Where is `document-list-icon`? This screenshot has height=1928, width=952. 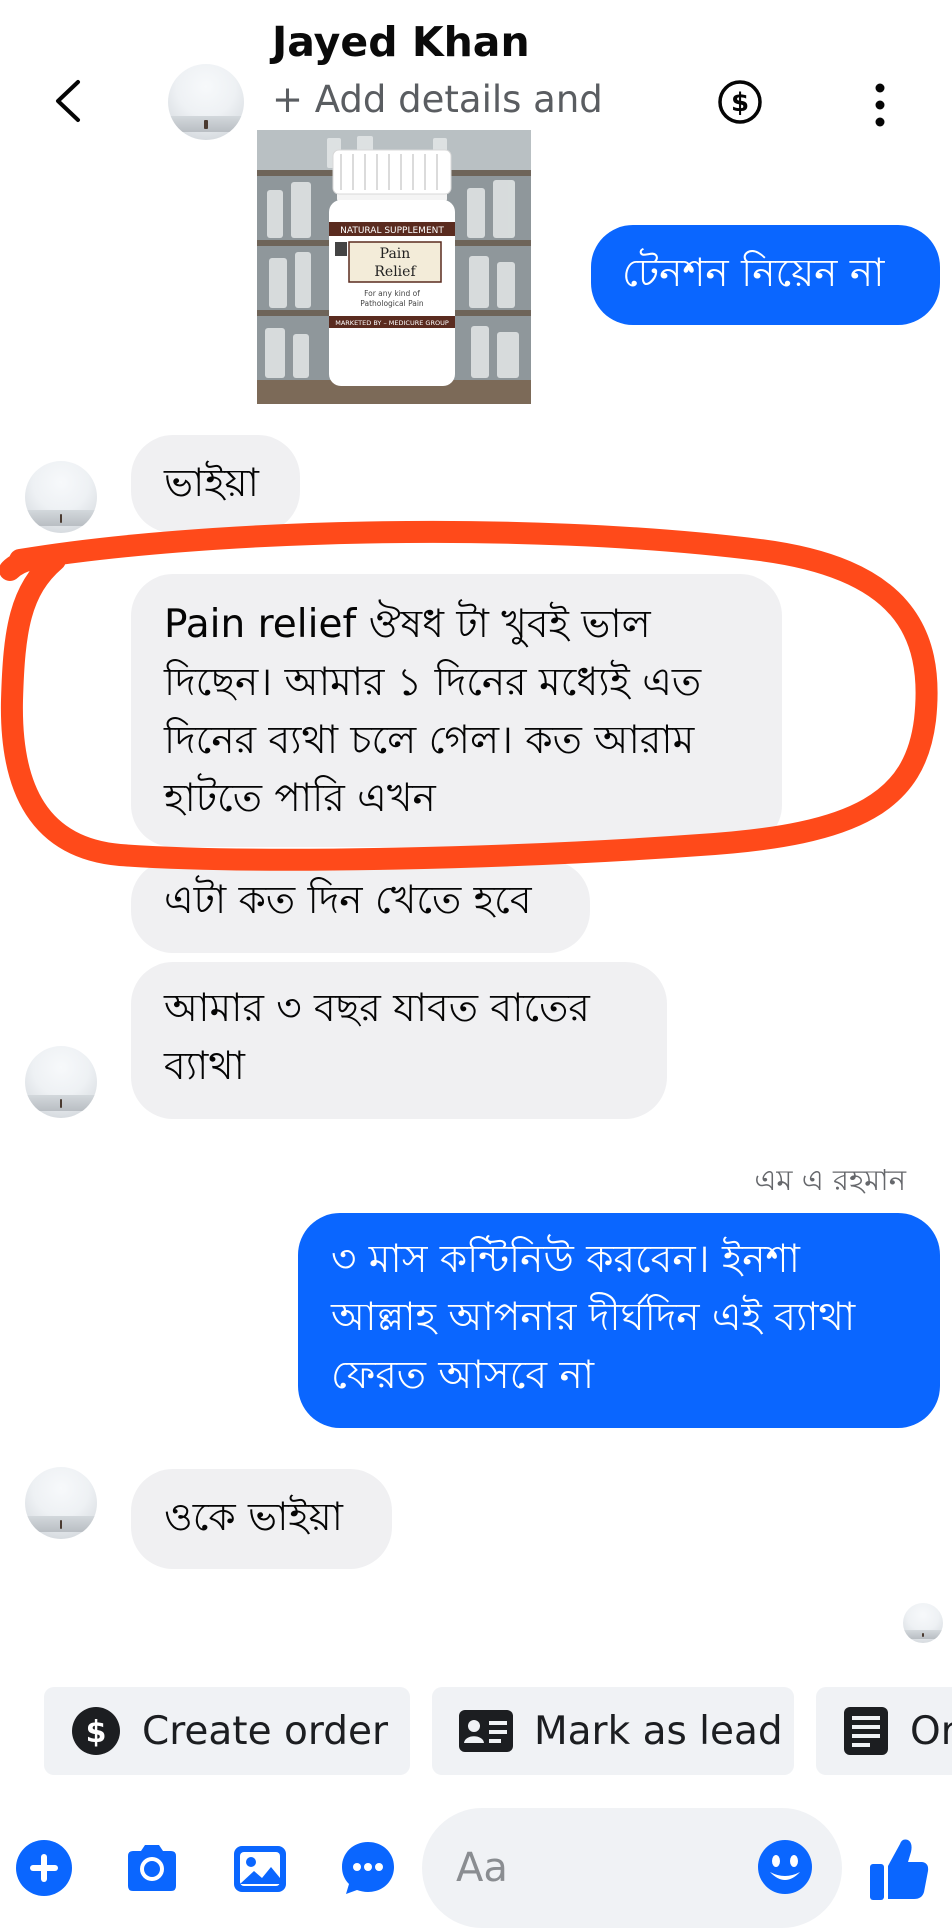 document-list-icon is located at coordinates (866, 1731).